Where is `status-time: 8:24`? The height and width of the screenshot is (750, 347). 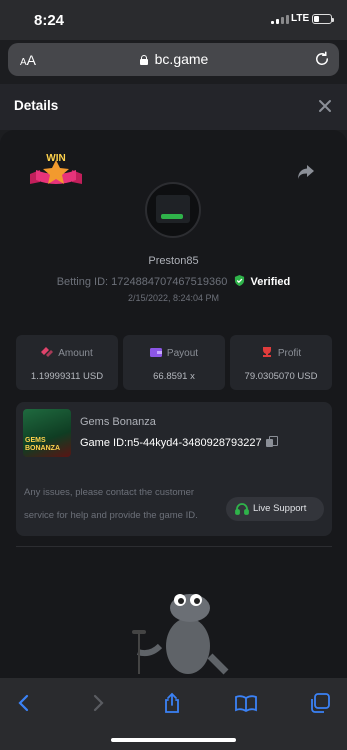
status-time: 8:24 is located at coordinates (49, 20).